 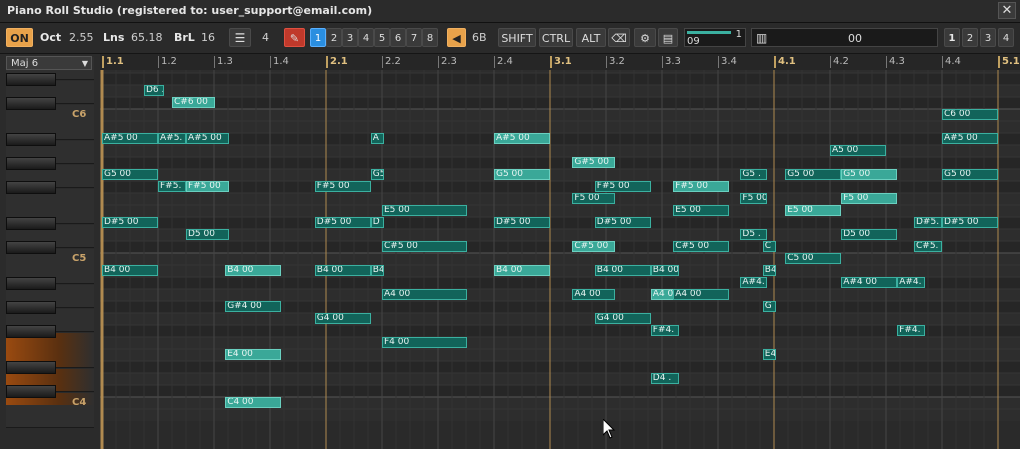 I want to click on black-key-D#4, so click(x=31, y=367).